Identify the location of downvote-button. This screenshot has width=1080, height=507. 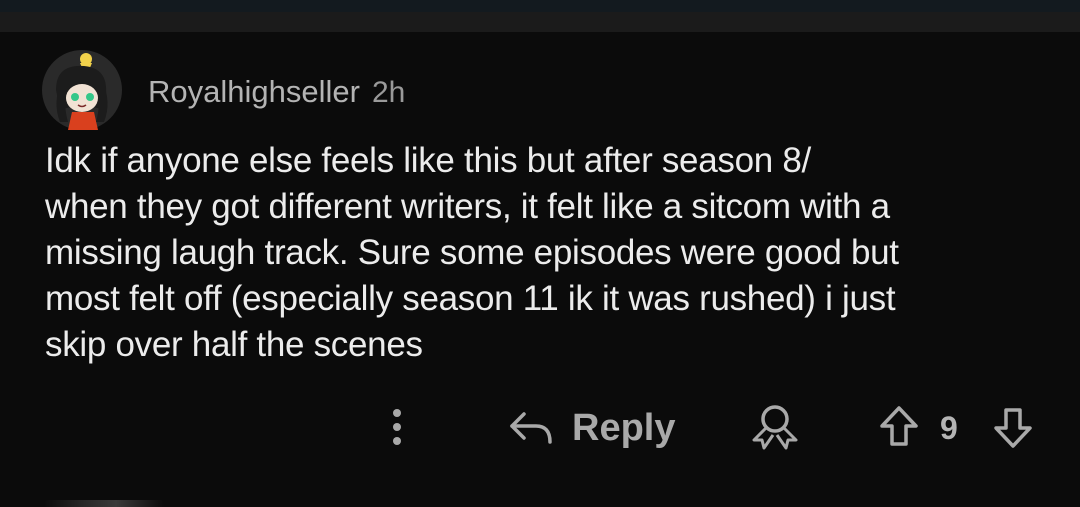
(1013, 427).